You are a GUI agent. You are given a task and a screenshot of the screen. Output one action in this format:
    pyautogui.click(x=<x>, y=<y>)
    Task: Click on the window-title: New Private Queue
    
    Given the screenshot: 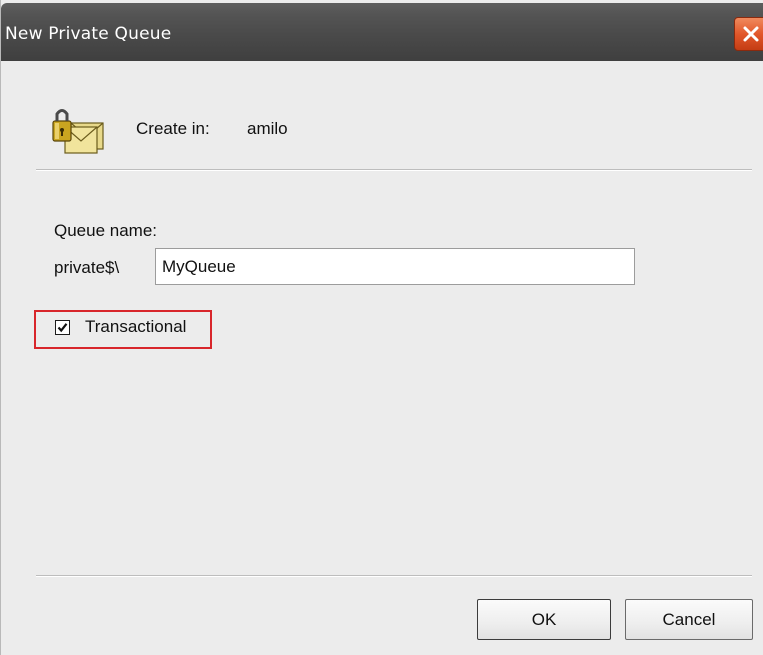 What is the action you would take?
    pyautogui.click(x=88, y=34)
    